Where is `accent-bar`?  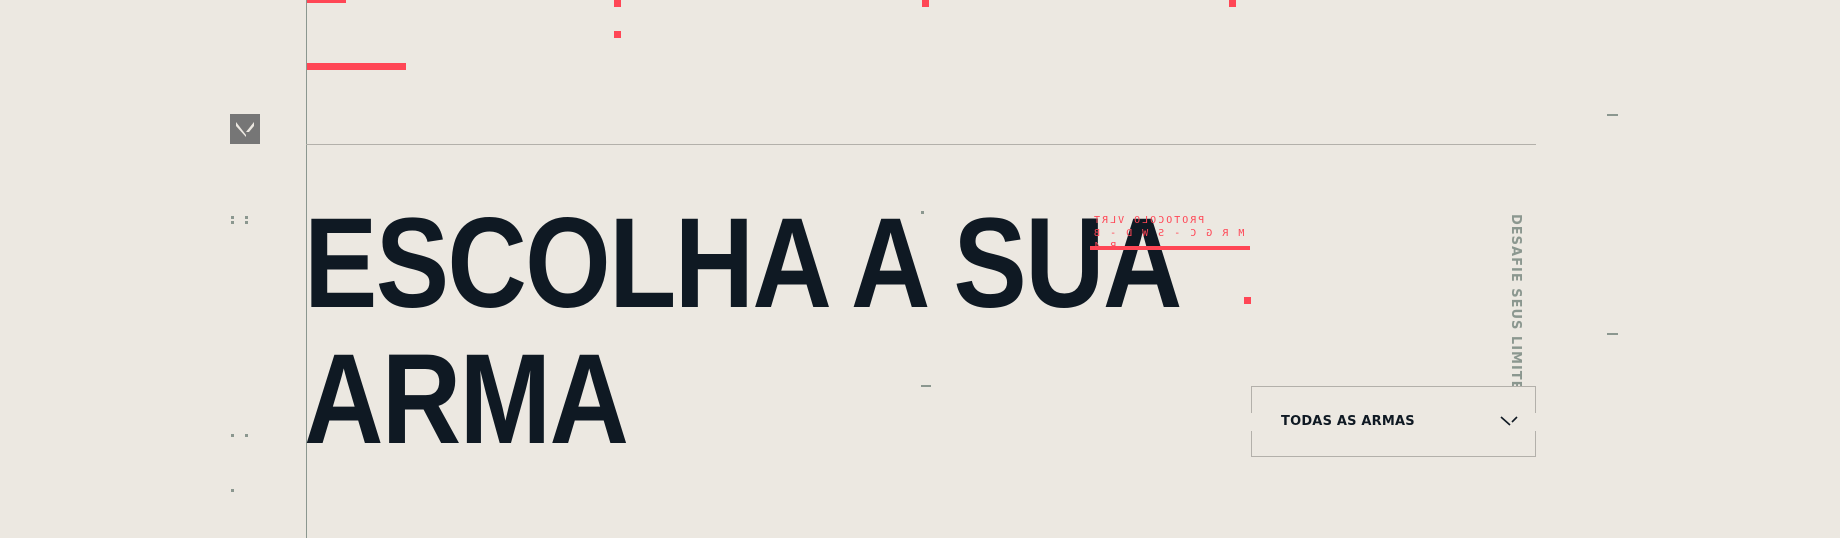
accent-bar is located at coordinates (356, 66).